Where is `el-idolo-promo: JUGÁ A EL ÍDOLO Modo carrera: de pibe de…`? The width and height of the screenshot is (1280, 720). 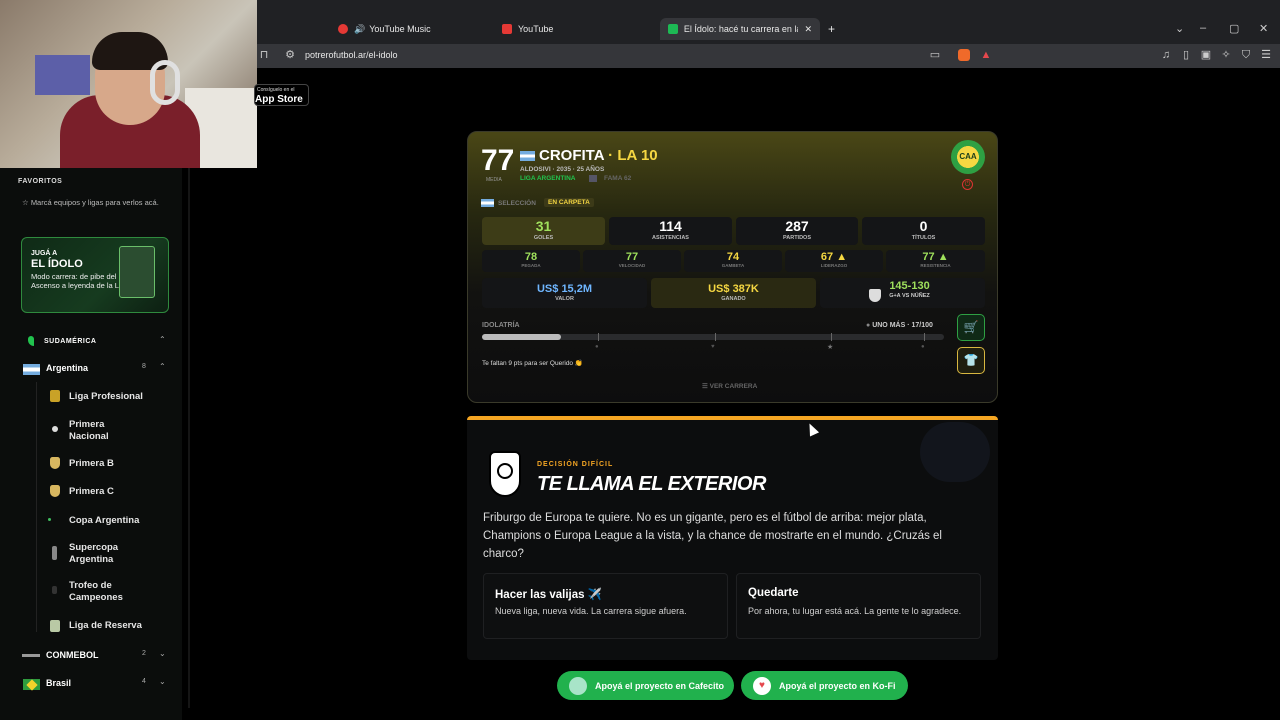
el-idolo-promo: JUGÁ A EL ÍDOLO Modo carrera: de pibe de… is located at coordinates (95, 275).